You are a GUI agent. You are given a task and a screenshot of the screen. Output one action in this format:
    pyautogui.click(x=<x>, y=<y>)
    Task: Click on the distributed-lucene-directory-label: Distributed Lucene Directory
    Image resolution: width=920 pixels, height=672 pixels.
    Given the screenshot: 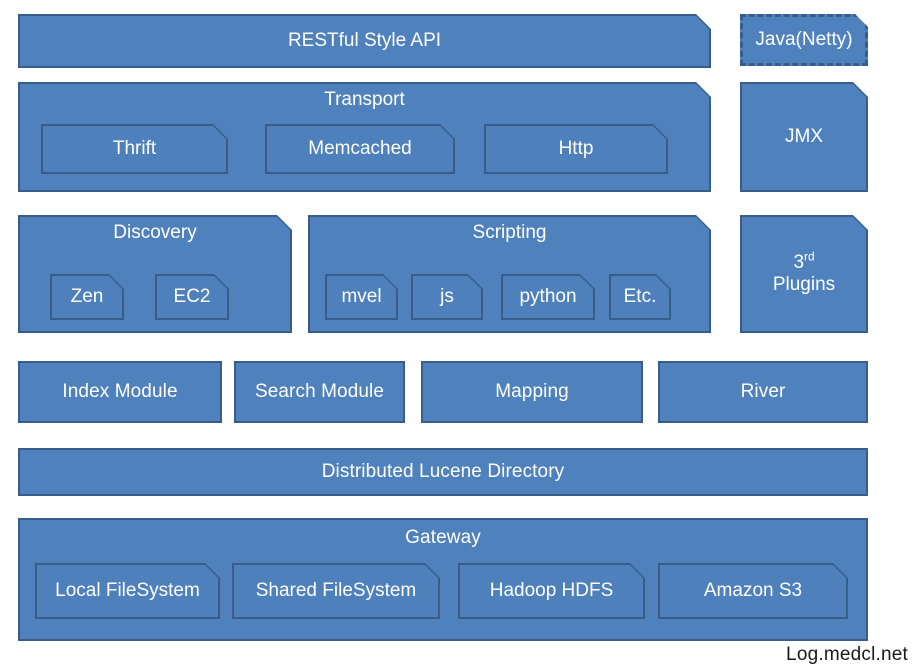 What is the action you would take?
    pyautogui.click(x=443, y=472)
    